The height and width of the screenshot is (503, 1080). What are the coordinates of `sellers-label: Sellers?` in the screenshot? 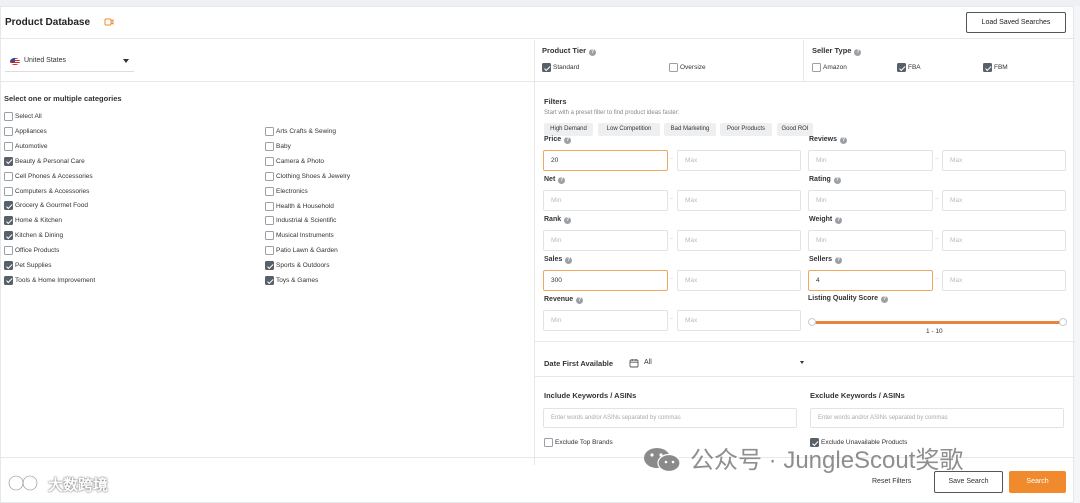 It's located at (825, 260).